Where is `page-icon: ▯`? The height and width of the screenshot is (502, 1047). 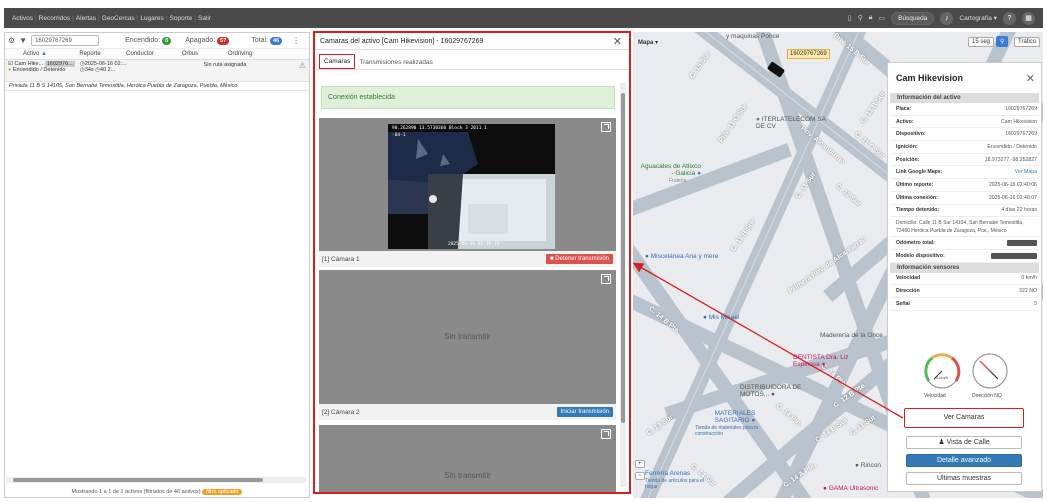 page-icon: ▯ is located at coordinates (850, 18).